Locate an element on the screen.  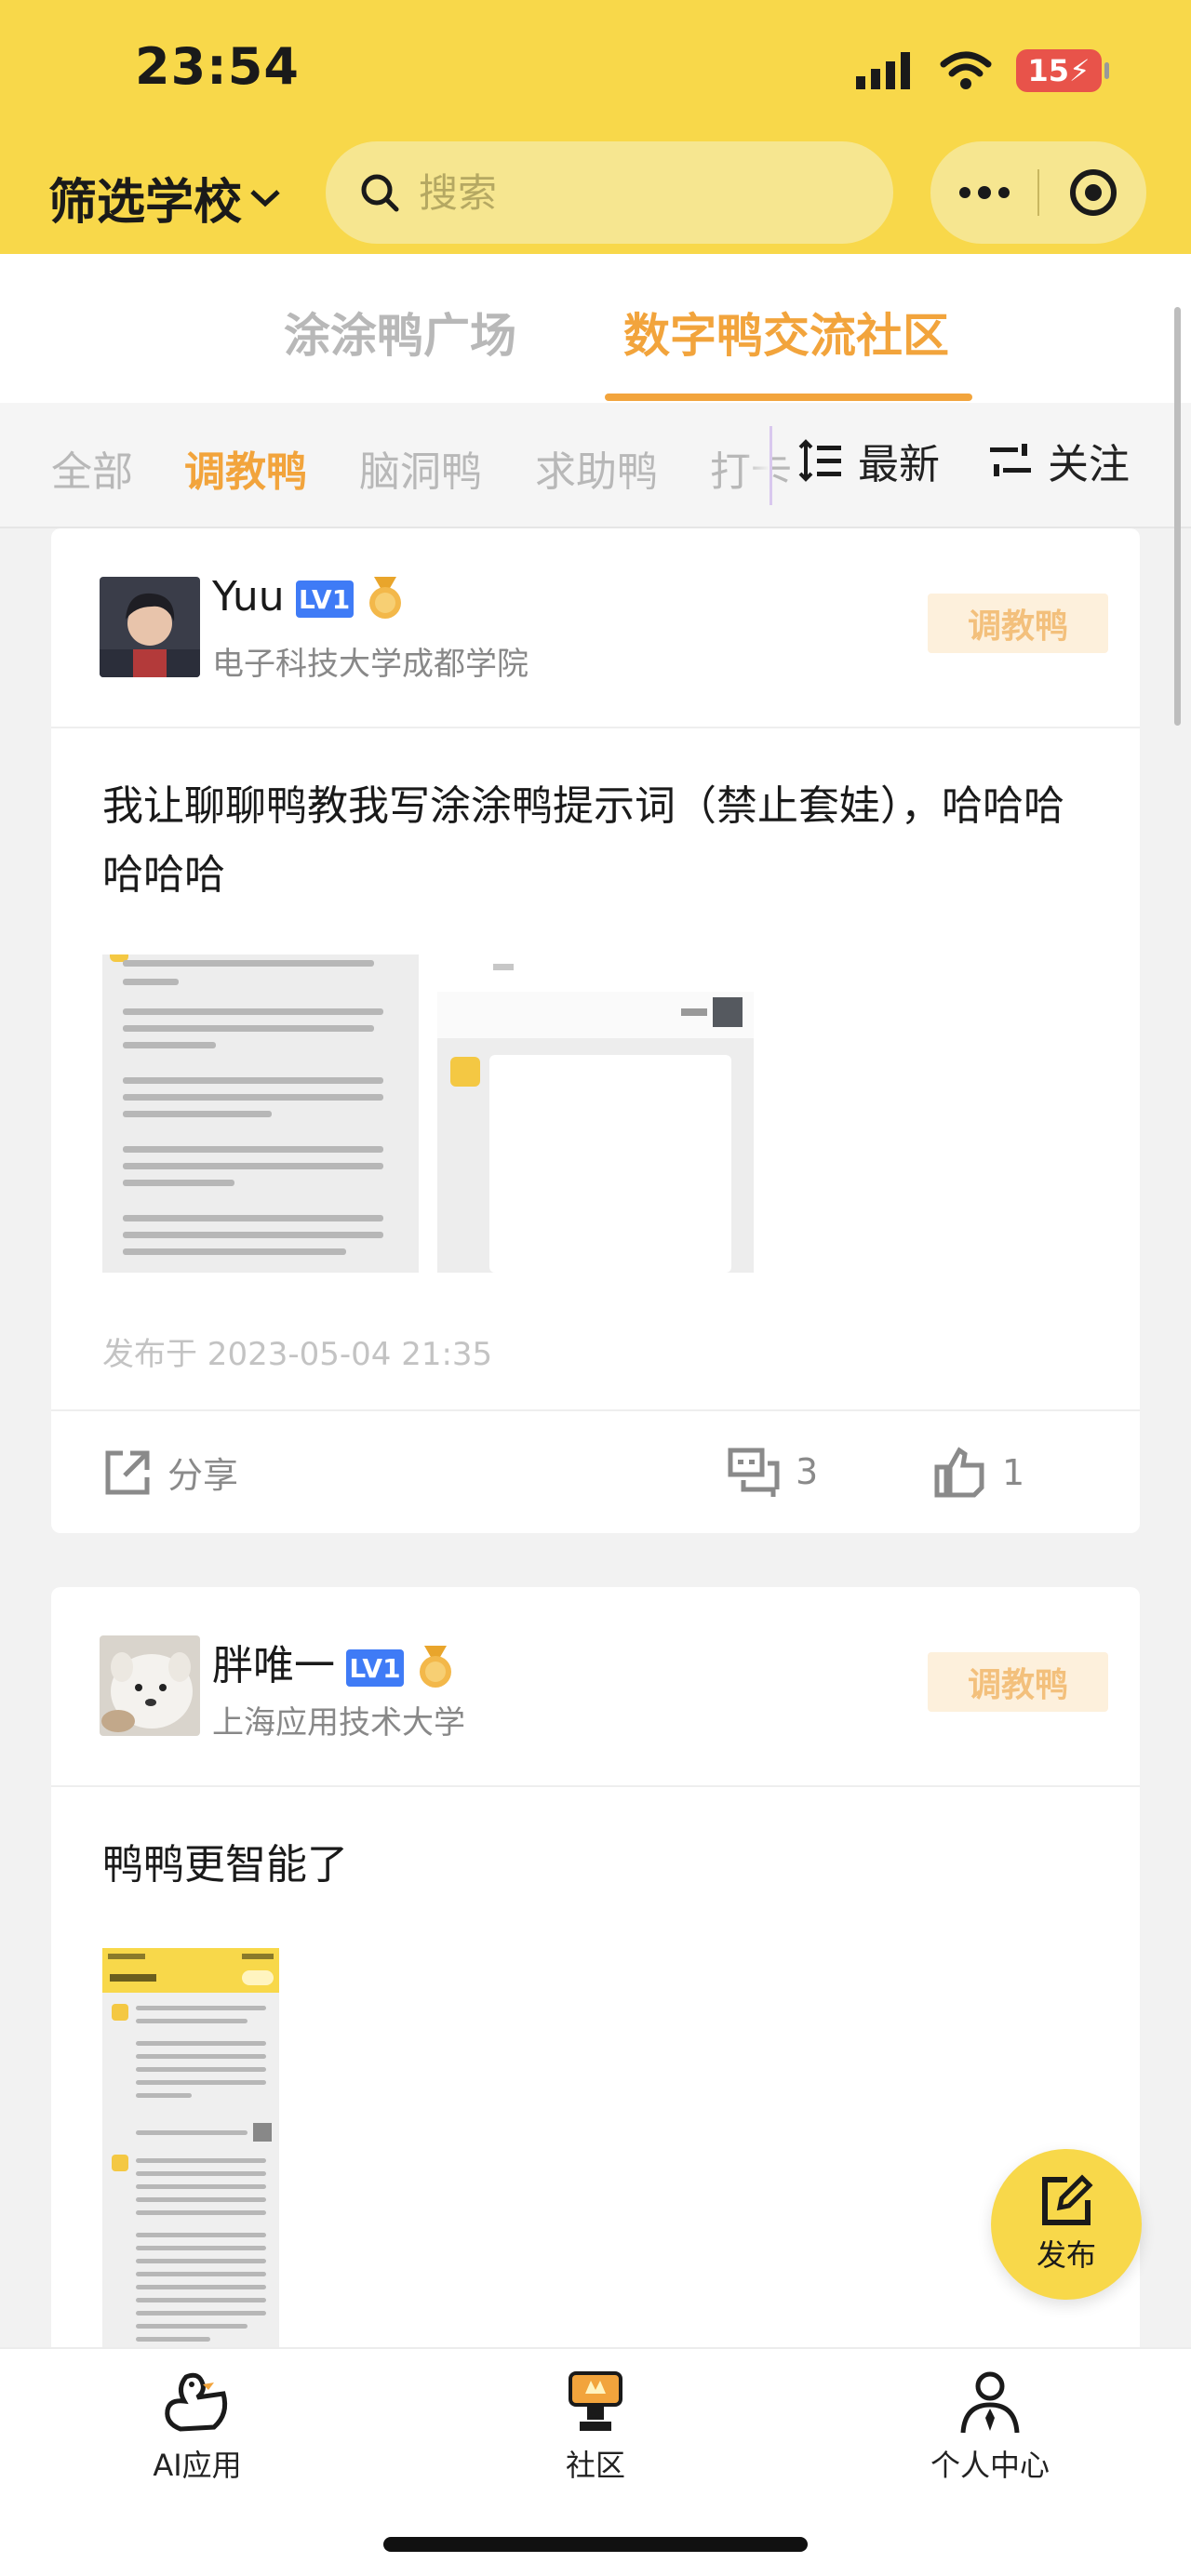
nav-profile-label: 个人中心 is located at coordinates (990, 2465).